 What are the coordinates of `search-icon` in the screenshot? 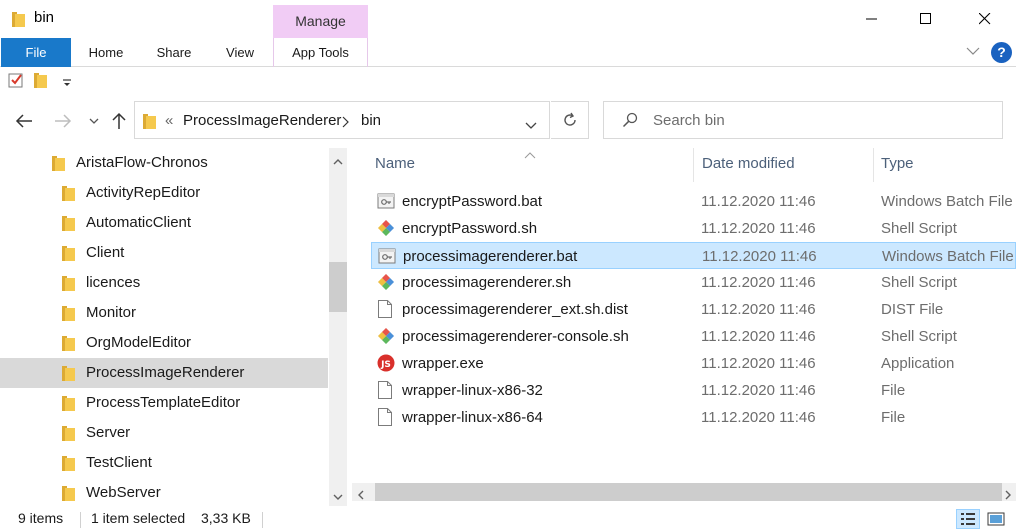 It's located at (630, 121).